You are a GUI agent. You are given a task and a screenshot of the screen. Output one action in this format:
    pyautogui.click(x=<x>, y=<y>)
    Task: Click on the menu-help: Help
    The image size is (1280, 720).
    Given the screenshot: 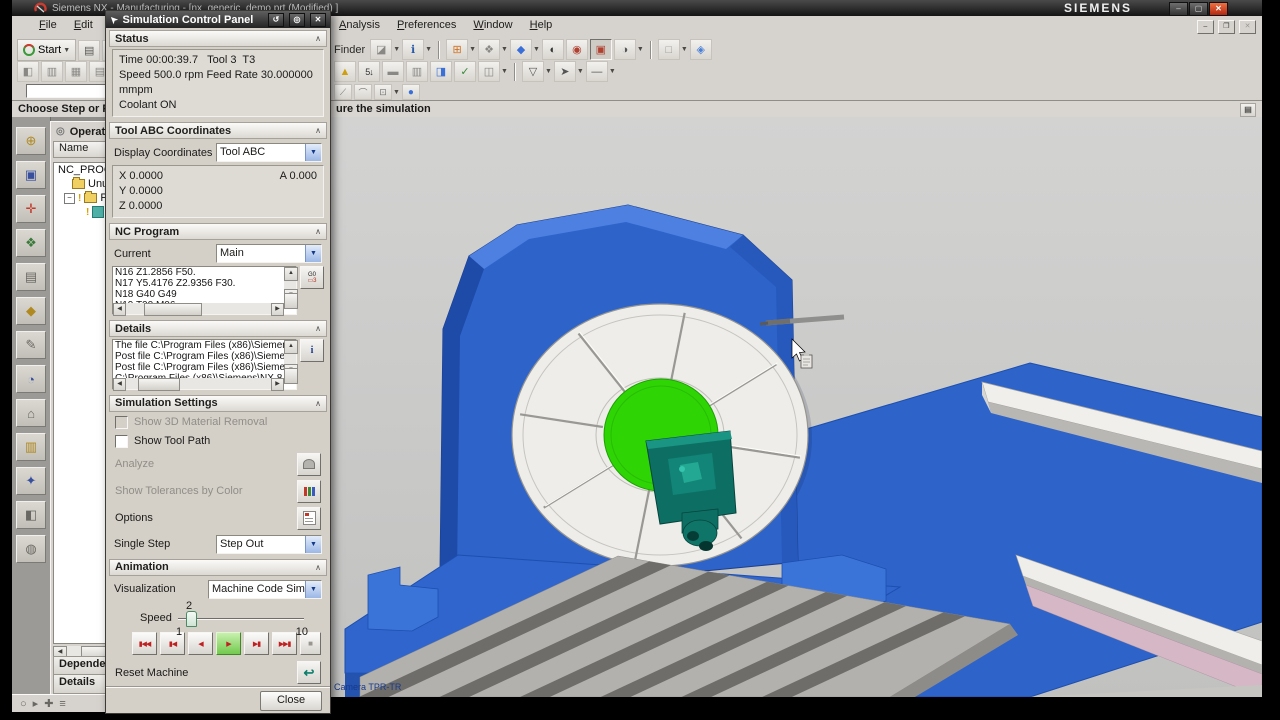 What is the action you would take?
    pyautogui.click(x=541, y=23)
    